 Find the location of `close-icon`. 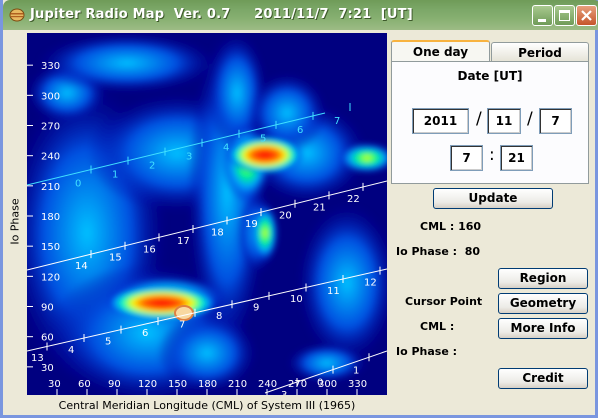

close-icon is located at coordinates (586, 15).